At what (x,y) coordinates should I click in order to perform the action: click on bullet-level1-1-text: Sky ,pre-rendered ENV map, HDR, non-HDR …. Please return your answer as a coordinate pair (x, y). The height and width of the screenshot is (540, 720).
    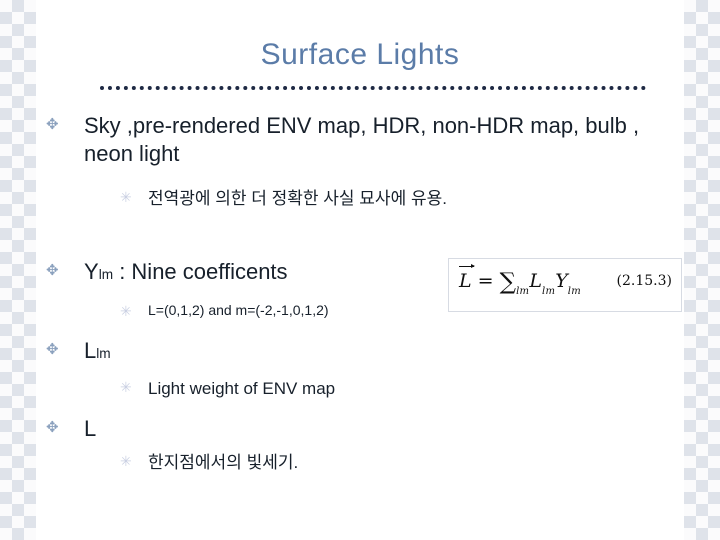
    Looking at the image, I should click on (362, 139).